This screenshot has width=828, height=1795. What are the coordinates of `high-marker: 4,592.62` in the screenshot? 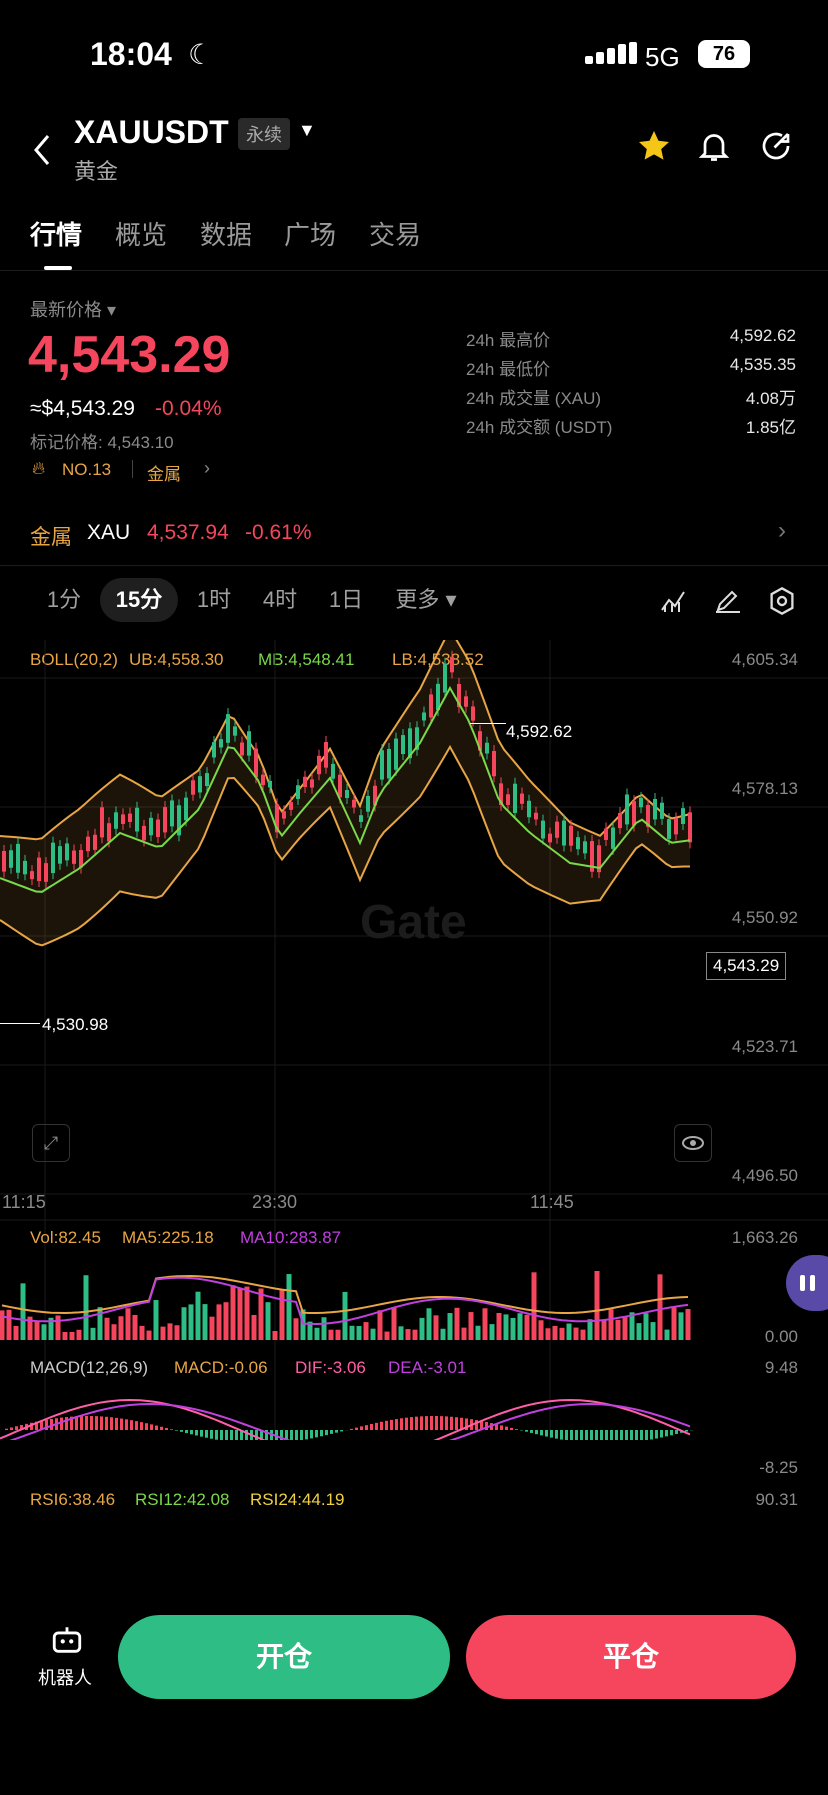 It's located at (539, 731).